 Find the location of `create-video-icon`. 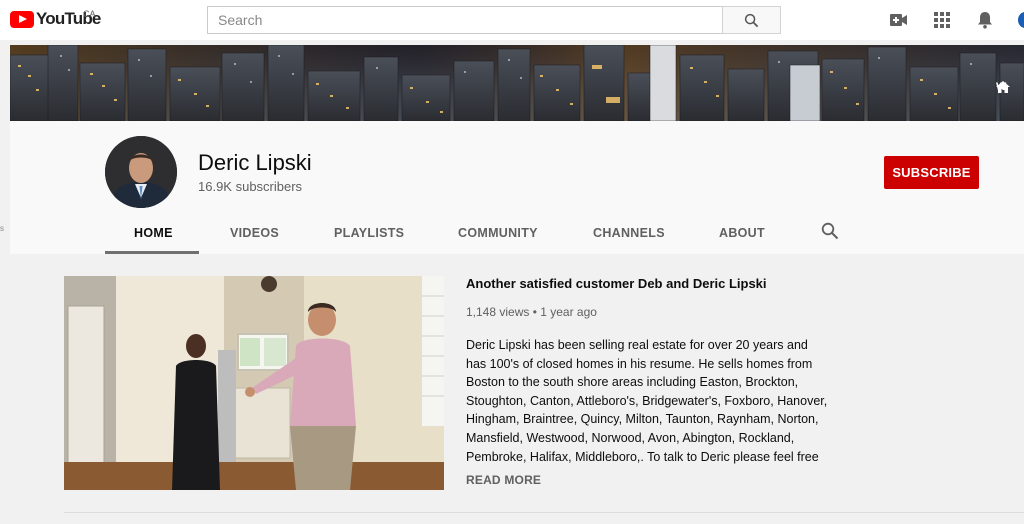

create-video-icon is located at coordinates (898, 20).